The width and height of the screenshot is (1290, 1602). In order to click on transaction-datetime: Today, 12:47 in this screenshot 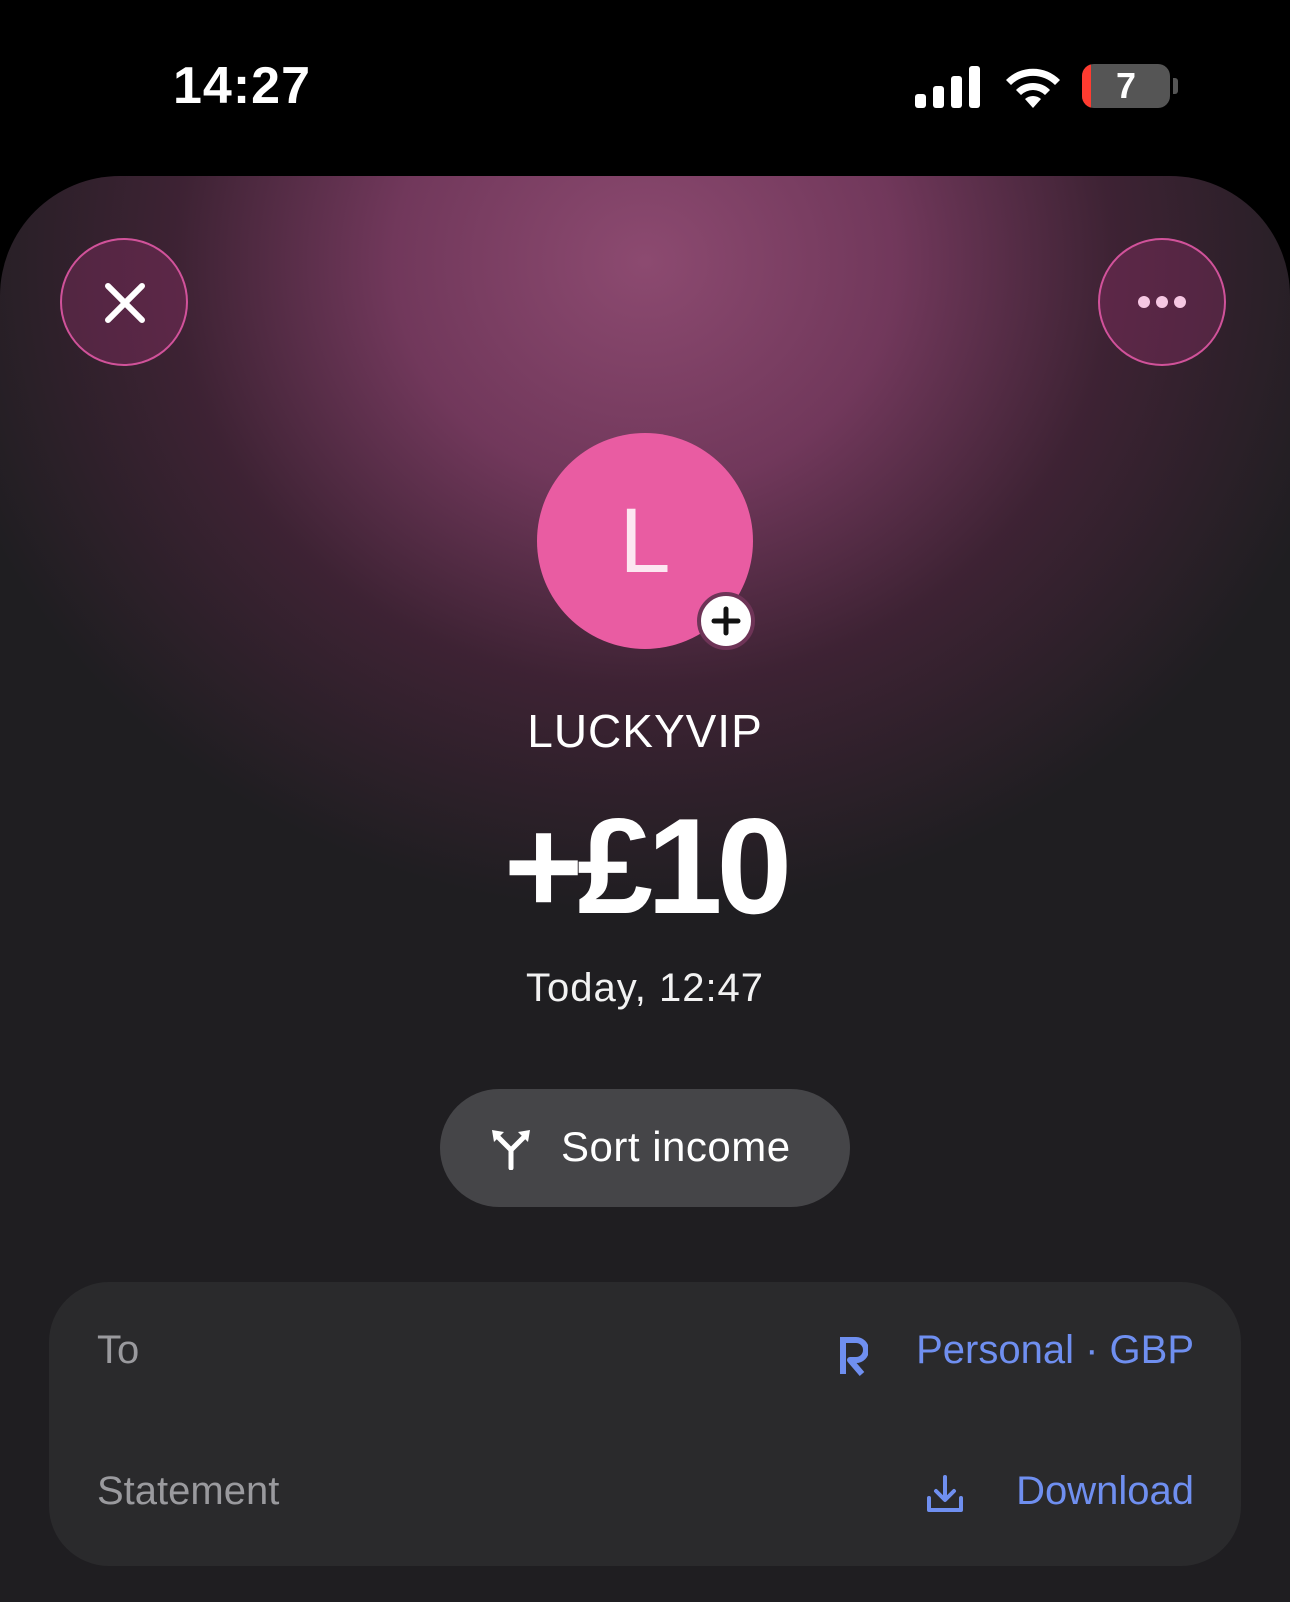, I will do `click(645, 988)`.